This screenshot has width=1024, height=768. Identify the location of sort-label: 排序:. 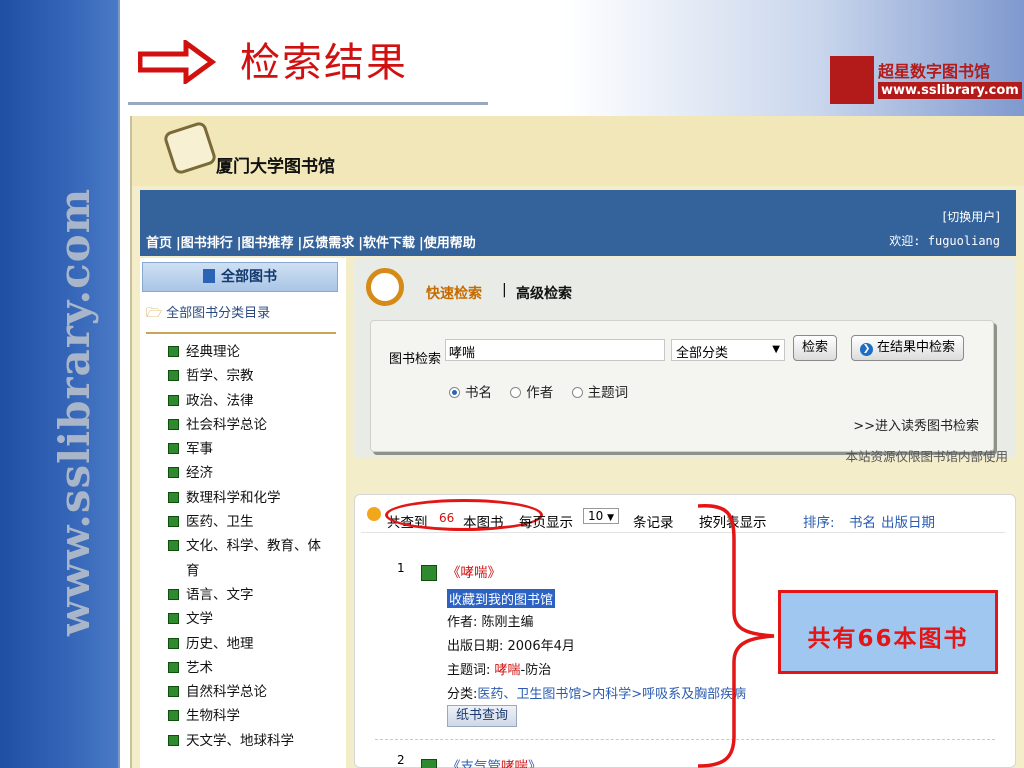
(819, 523).